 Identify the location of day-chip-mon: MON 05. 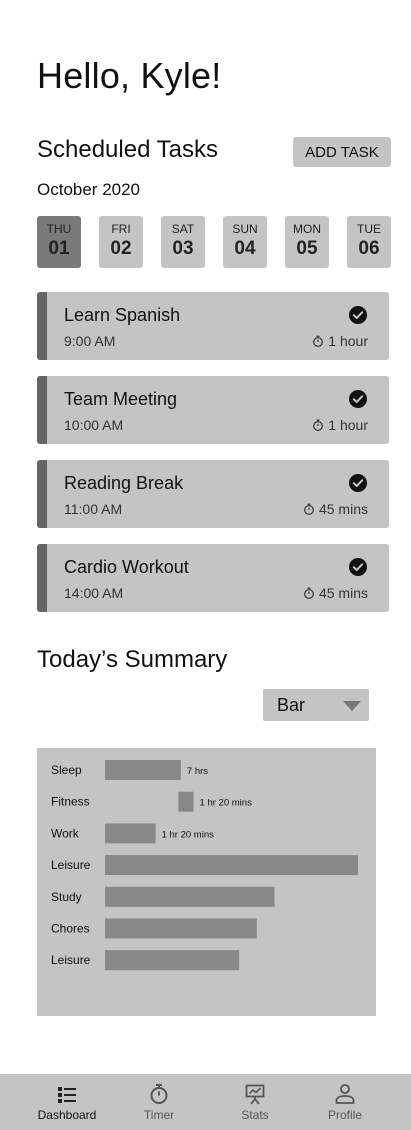
(307, 242).